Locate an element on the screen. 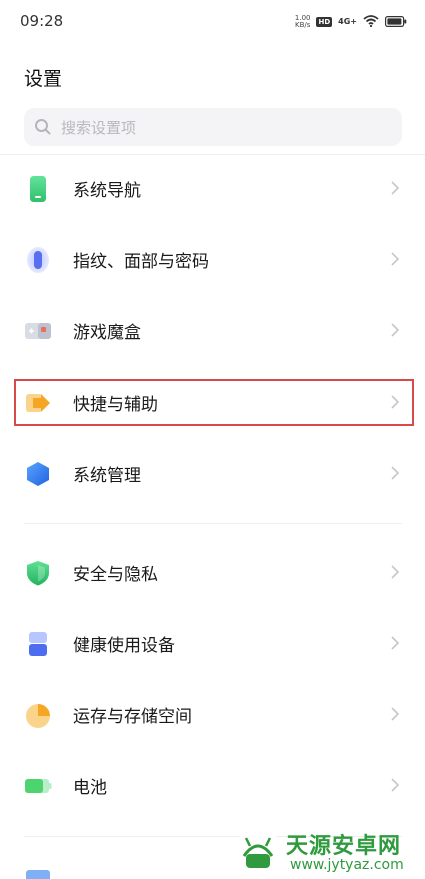 This screenshot has width=425, height=879. settings-item-memory-storage: 运存与存储空间 is located at coordinates (212, 715).